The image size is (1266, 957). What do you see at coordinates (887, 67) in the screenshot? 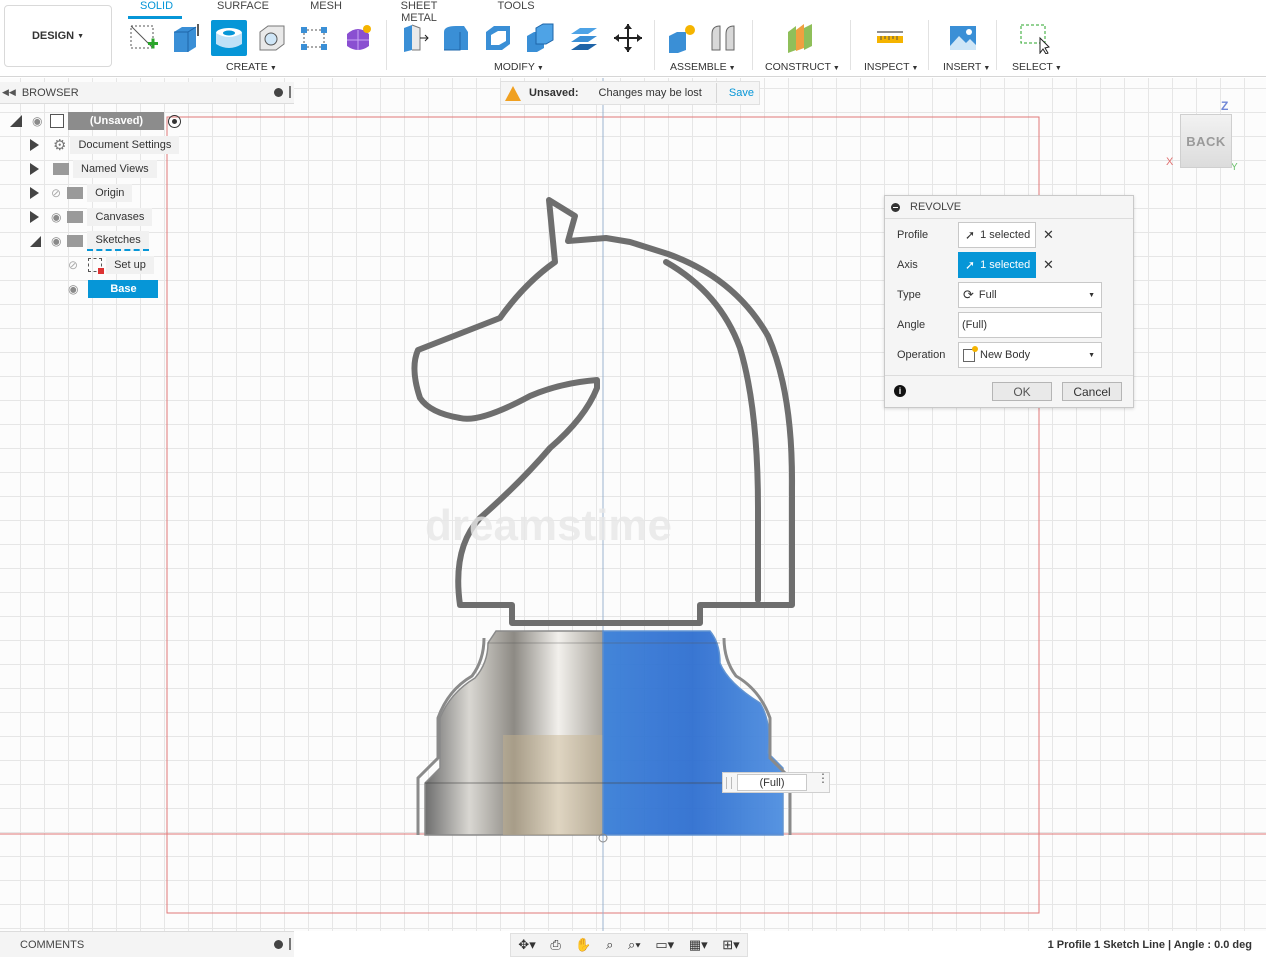
I see `inspect-menu-label: INSPECT` at bounding box center [887, 67].